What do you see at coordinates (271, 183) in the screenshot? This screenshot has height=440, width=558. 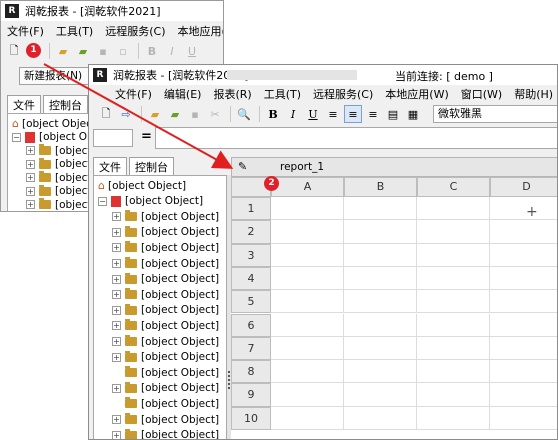 I see `step-badge-2: 2` at bounding box center [271, 183].